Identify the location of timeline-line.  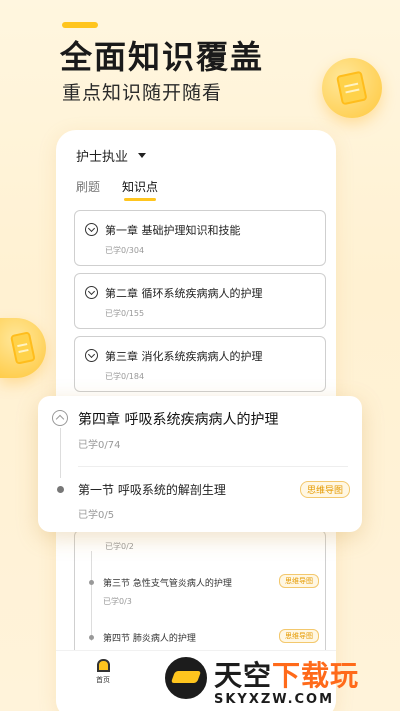
(60, 453).